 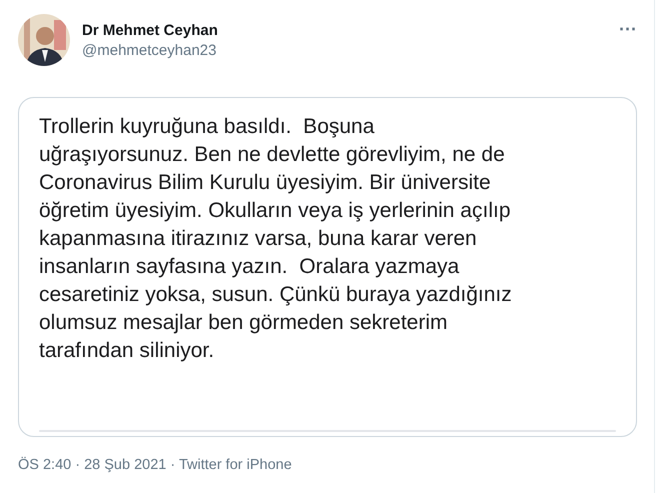 I want to click on image-text-line: olumsuz mesajlar ben görmeden sekreterim, so click(x=244, y=323).